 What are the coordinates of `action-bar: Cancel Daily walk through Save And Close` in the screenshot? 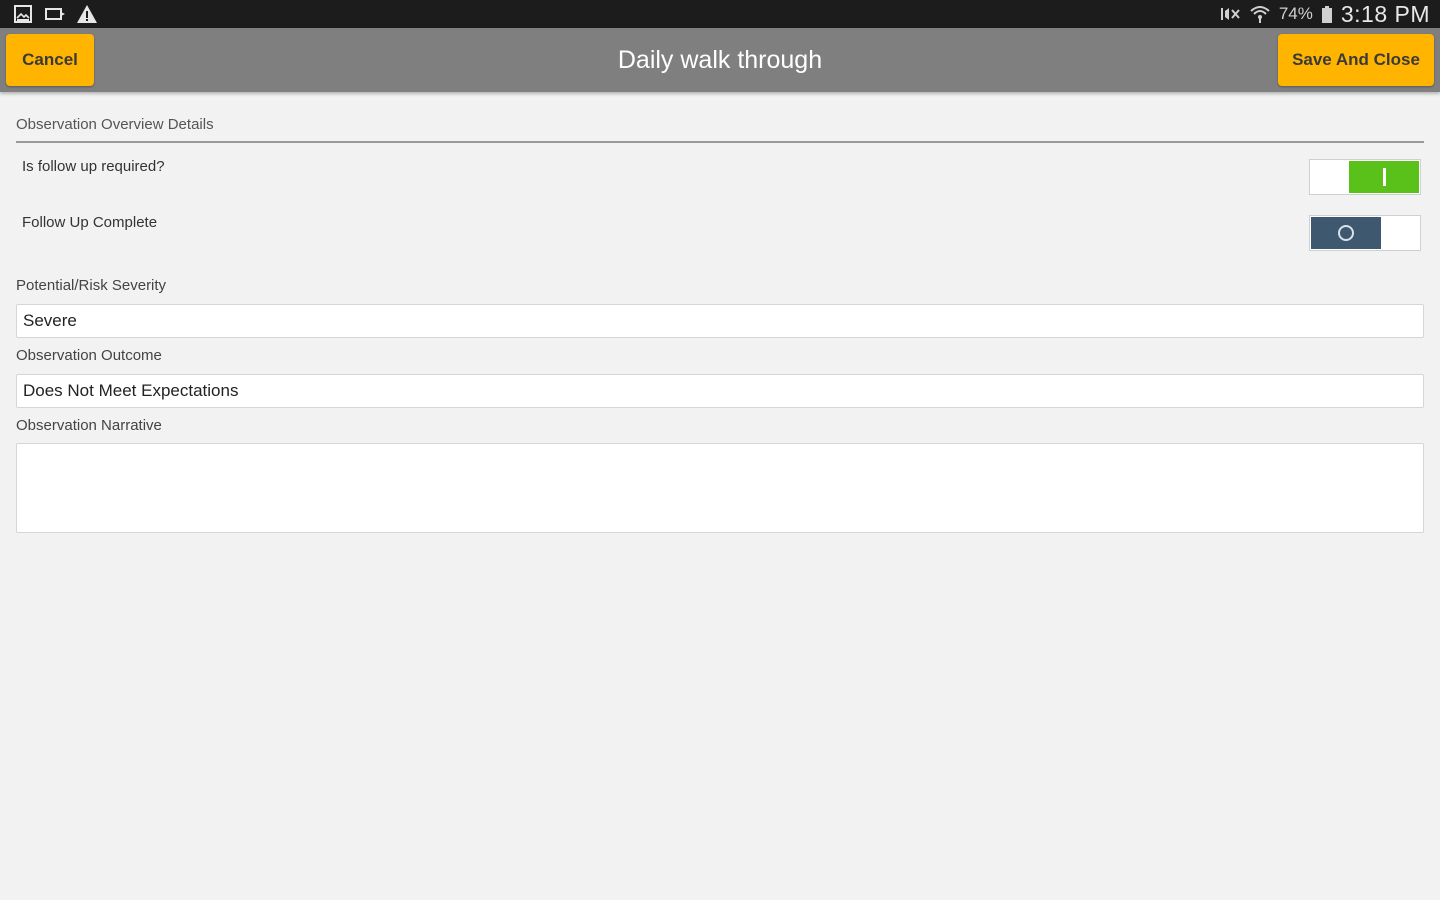 It's located at (720, 60).